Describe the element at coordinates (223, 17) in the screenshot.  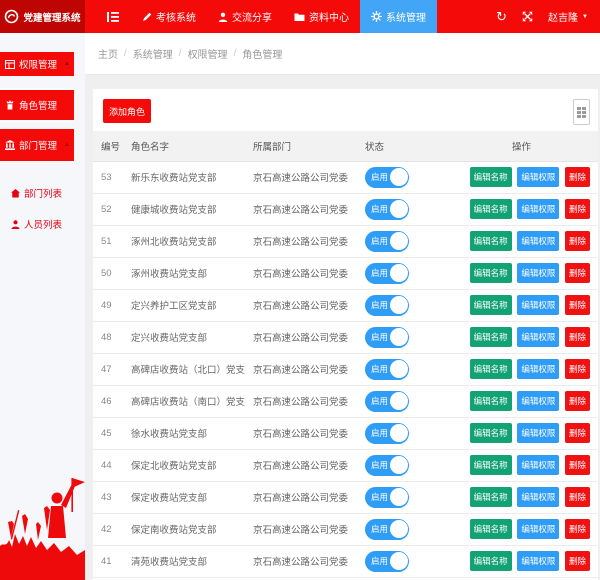
I see `person-icon` at that location.